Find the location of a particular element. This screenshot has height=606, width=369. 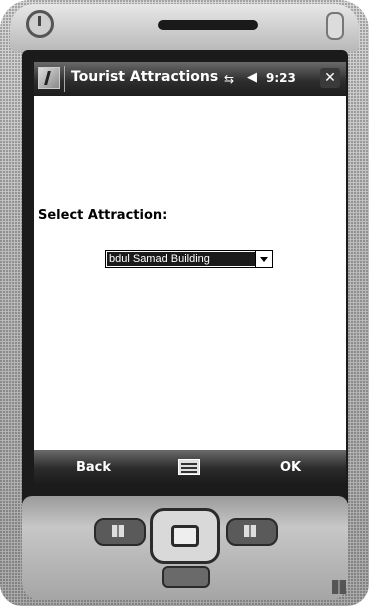

title-bar: Tourist Attractions ⇆ ◀ 9:23 ✕ is located at coordinates (190, 79).